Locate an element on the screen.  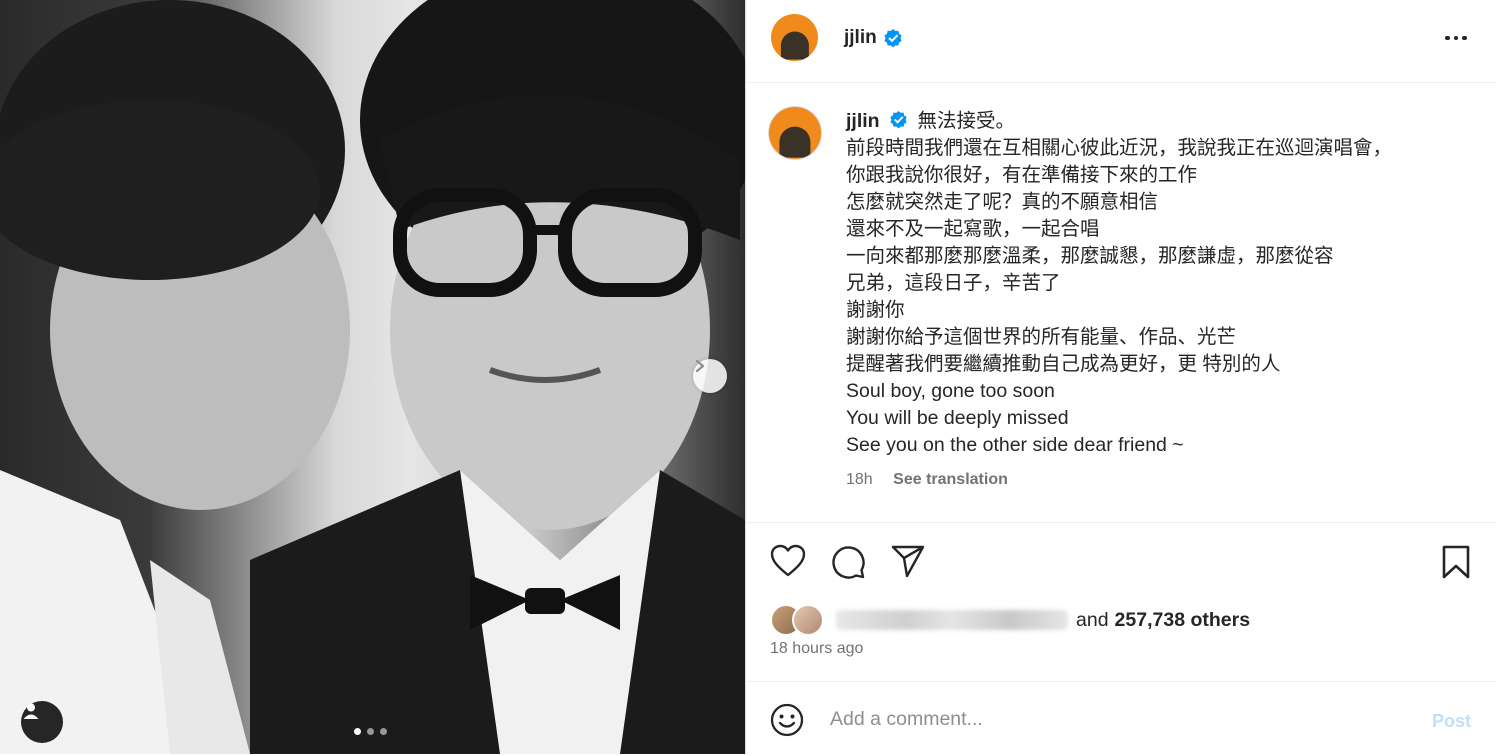
chevron-right-icon is located at coordinates (700, 366).